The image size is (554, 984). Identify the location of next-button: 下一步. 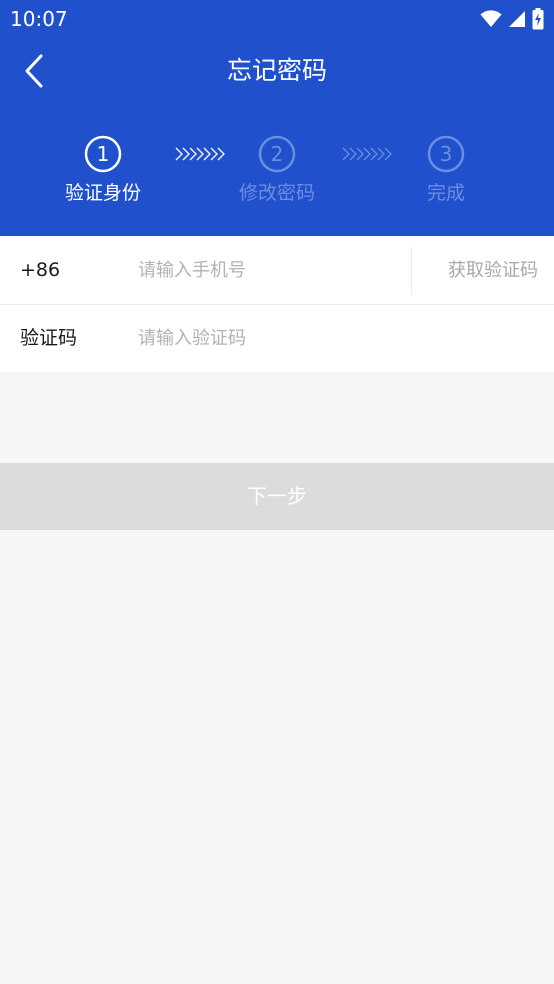
(277, 496).